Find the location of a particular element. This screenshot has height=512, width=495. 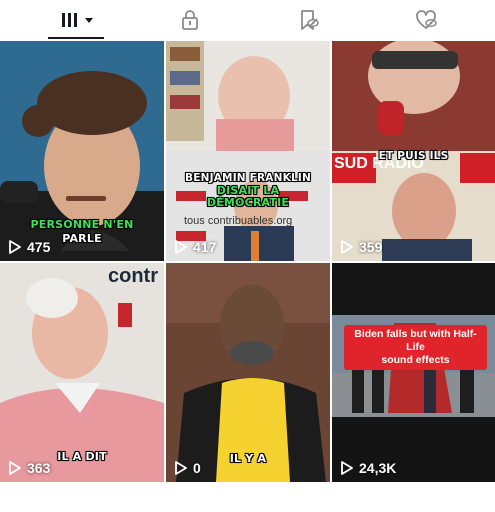

lock-icon is located at coordinates (190, 20).